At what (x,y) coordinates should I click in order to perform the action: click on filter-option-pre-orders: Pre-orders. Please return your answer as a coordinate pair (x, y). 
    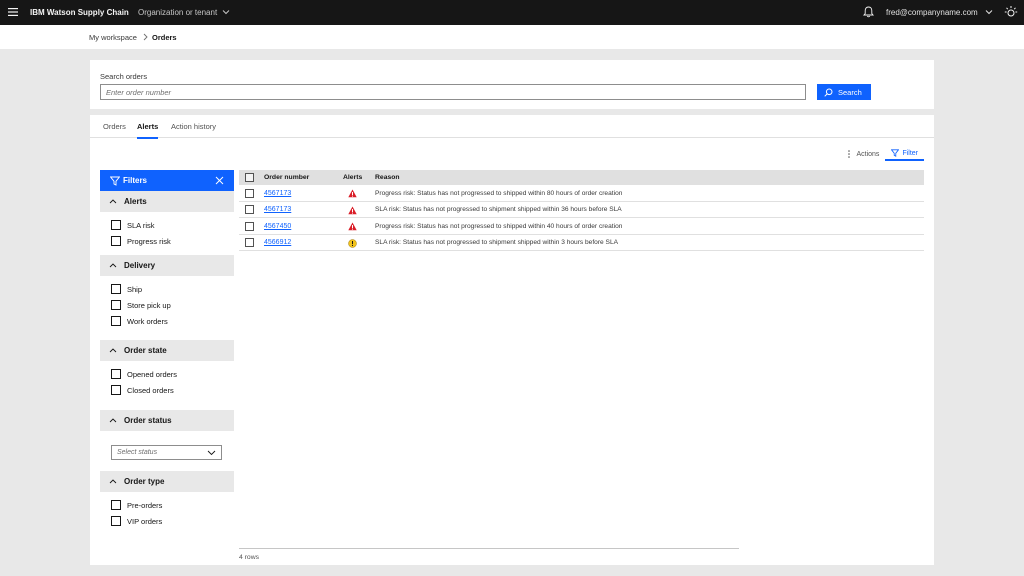
    Looking at the image, I should click on (136, 505).